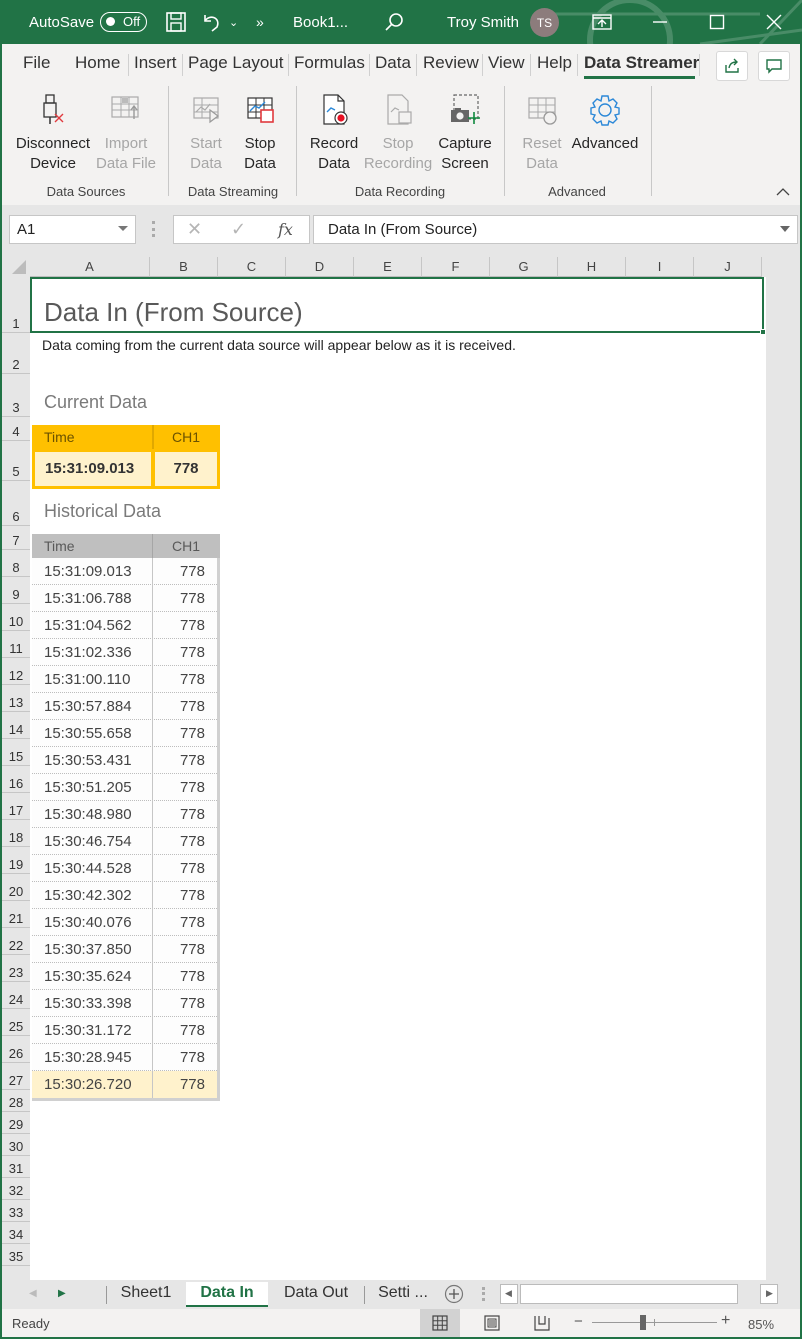 The width and height of the screenshot is (802, 1339). What do you see at coordinates (16, 806) in the screenshot?
I see `row-header-17: 17` at bounding box center [16, 806].